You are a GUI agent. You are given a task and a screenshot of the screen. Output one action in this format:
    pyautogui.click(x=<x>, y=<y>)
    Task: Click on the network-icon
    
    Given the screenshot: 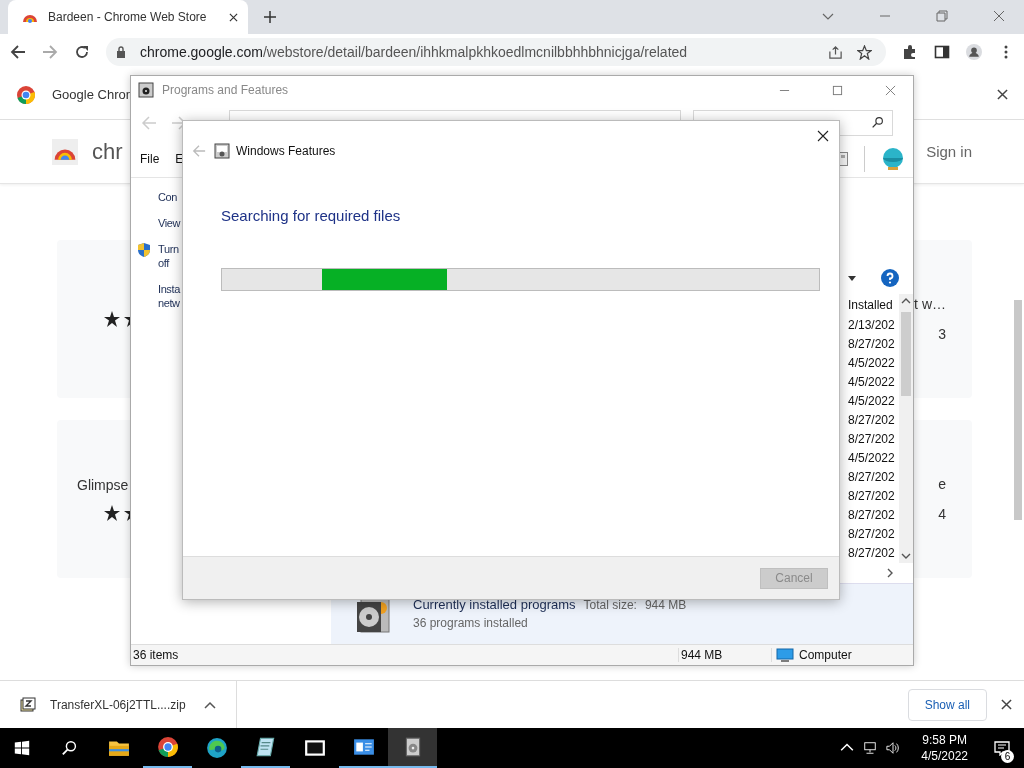 What is the action you would take?
    pyautogui.click(x=870, y=748)
    